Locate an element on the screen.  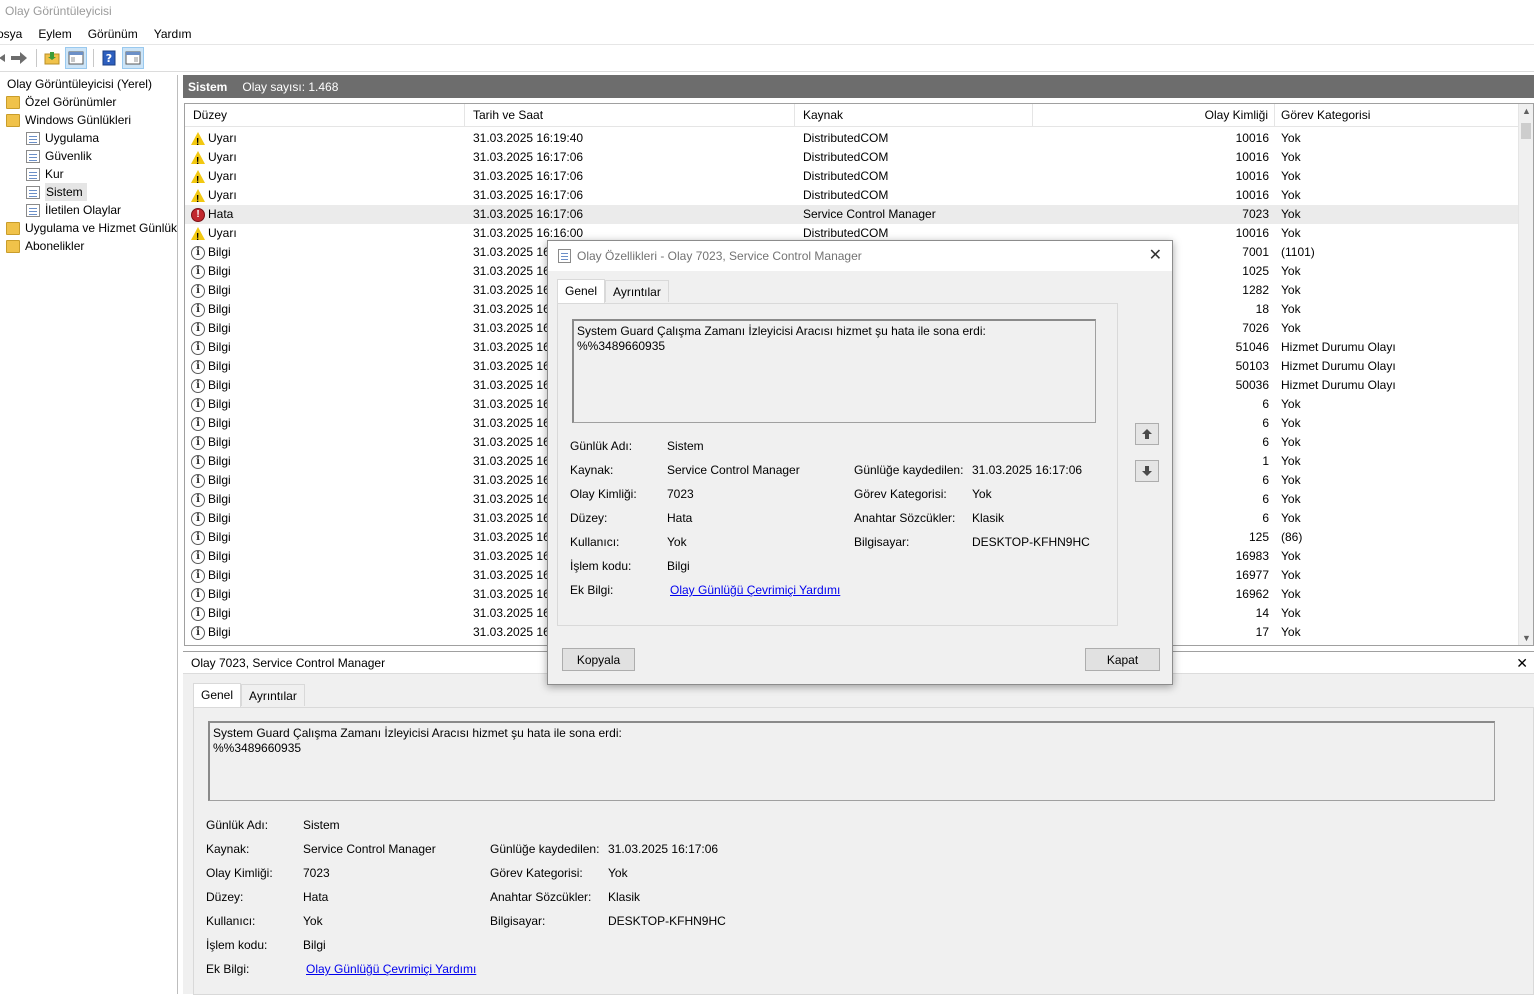
value-event-id: 7023 is located at coordinates (316, 873).